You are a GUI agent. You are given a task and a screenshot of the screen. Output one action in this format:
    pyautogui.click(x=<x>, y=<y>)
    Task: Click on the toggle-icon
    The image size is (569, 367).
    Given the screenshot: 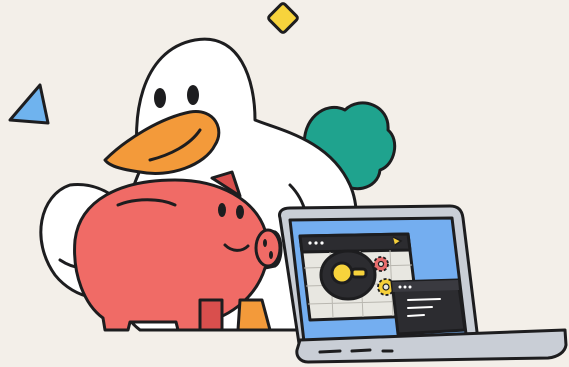 What is the action you would take?
    pyautogui.click(x=348, y=275)
    